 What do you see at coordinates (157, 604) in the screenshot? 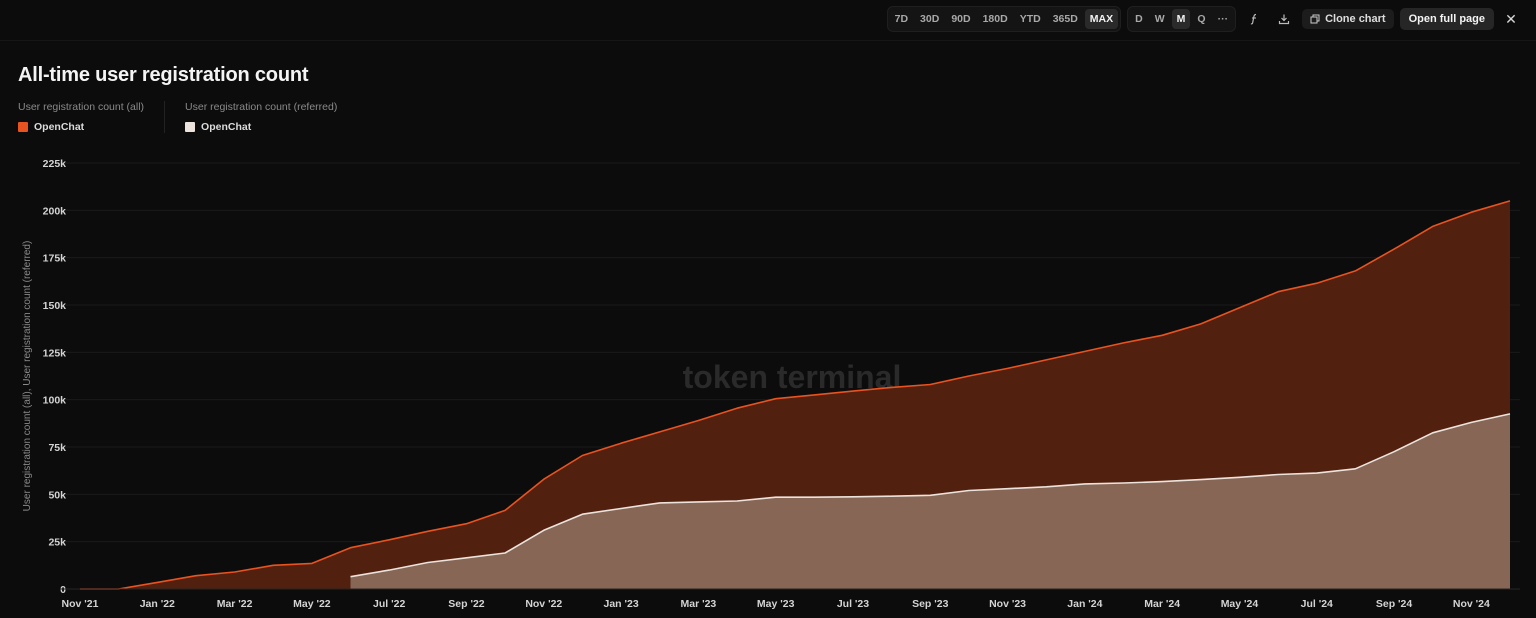
I see `x-tick-label: Jan '22` at bounding box center [157, 604].